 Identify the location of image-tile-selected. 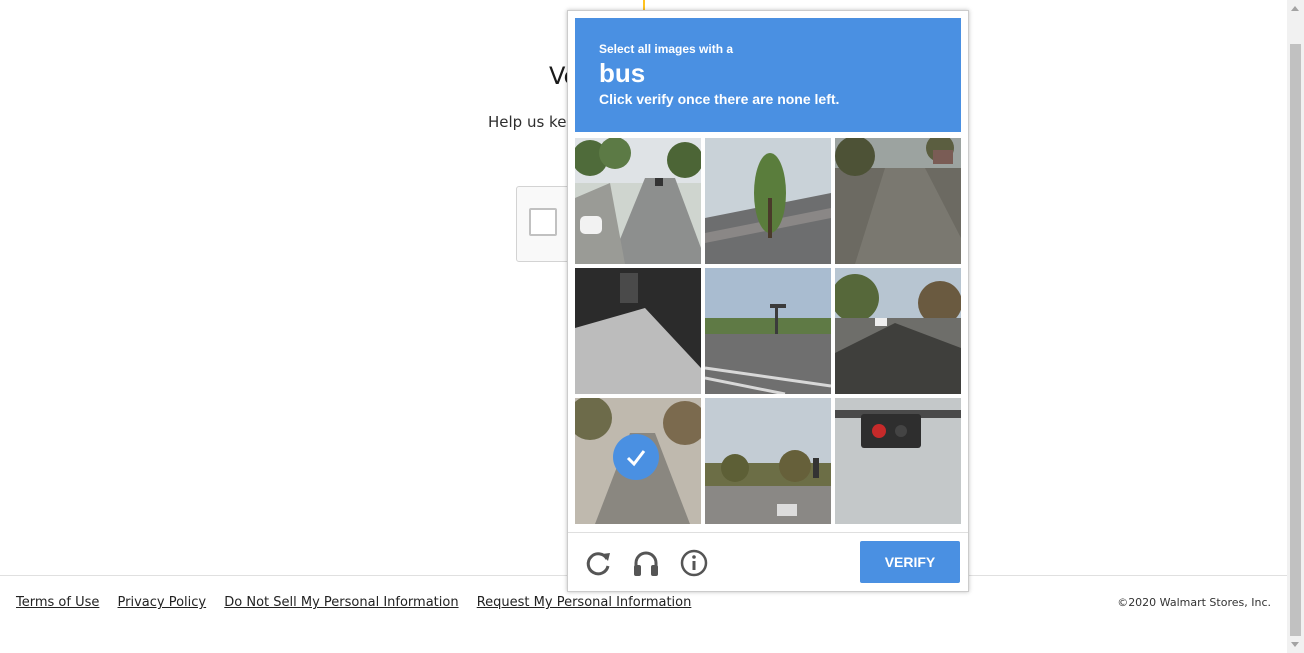
(638, 461).